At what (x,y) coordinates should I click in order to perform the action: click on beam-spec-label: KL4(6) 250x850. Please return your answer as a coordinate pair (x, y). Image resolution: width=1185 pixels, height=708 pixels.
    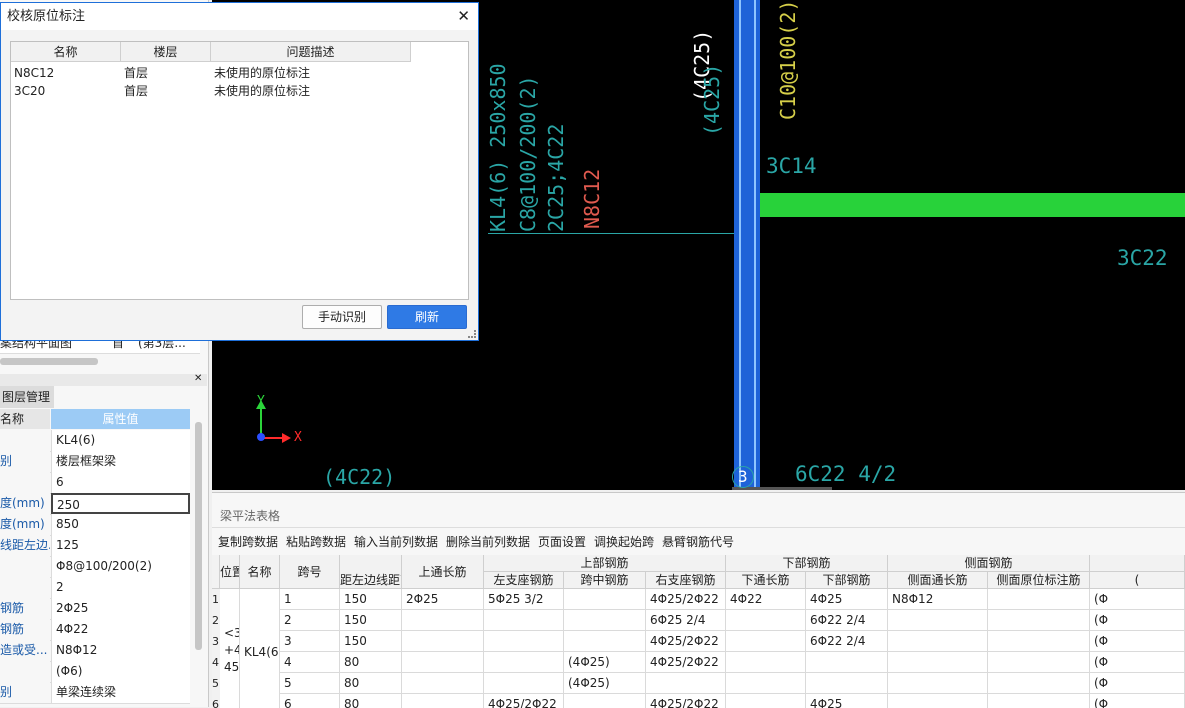
    Looking at the image, I should click on (498, 147).